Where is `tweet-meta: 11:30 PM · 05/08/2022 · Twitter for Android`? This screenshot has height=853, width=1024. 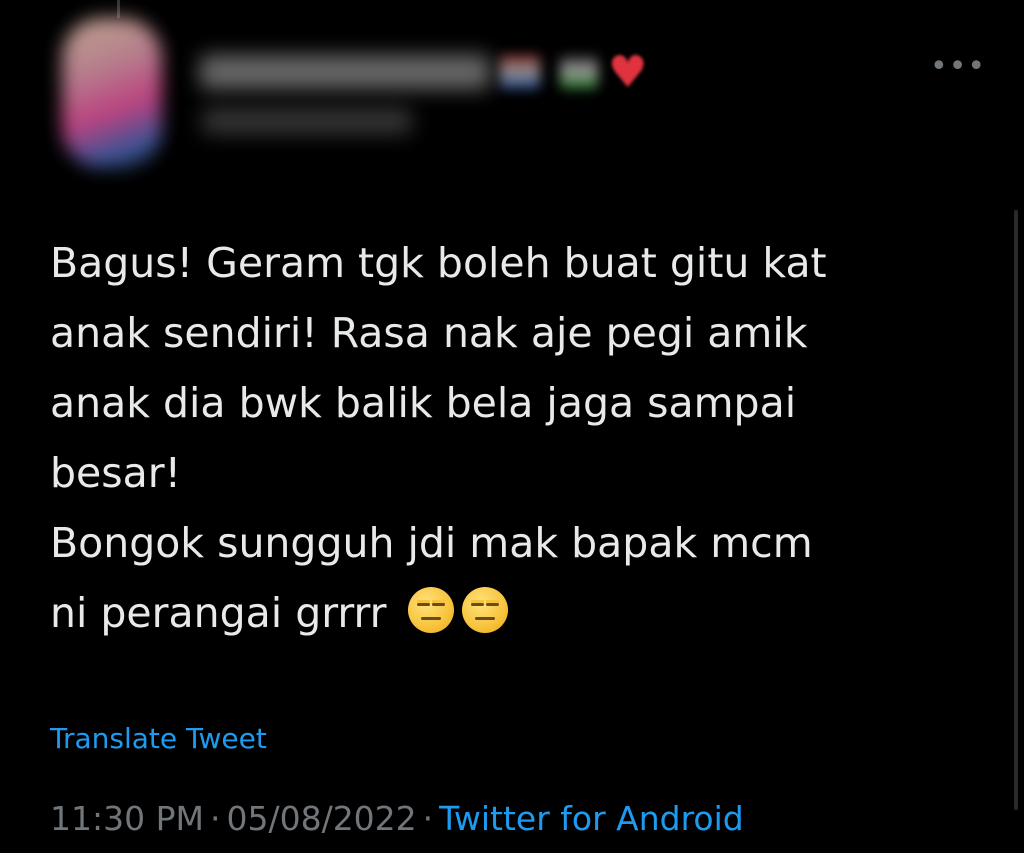 tweet-meta: 11:30 PM · 05/08/2022 · Twitter for Android is located at coordinates (397, 819).